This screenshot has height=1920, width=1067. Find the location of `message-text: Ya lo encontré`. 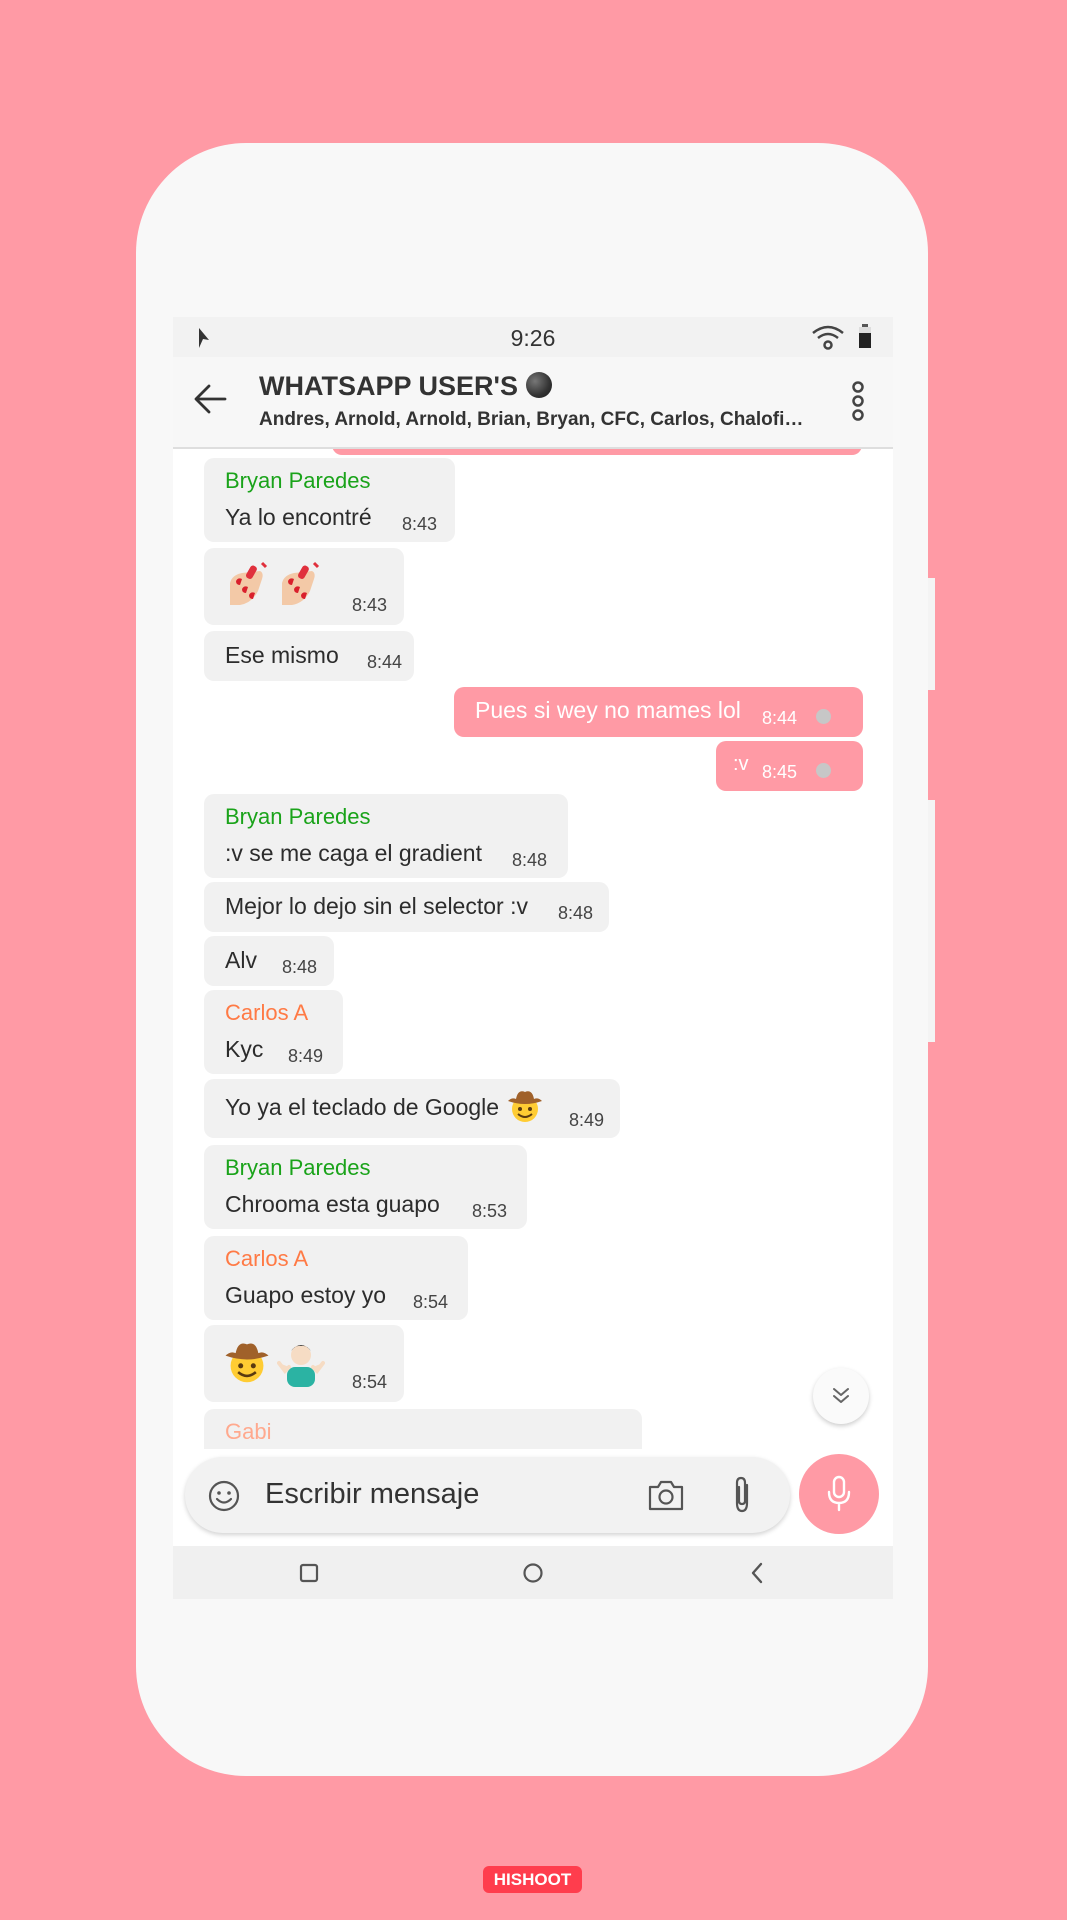

message-text: Ya lo encontré is located at coordinates (298, 517).